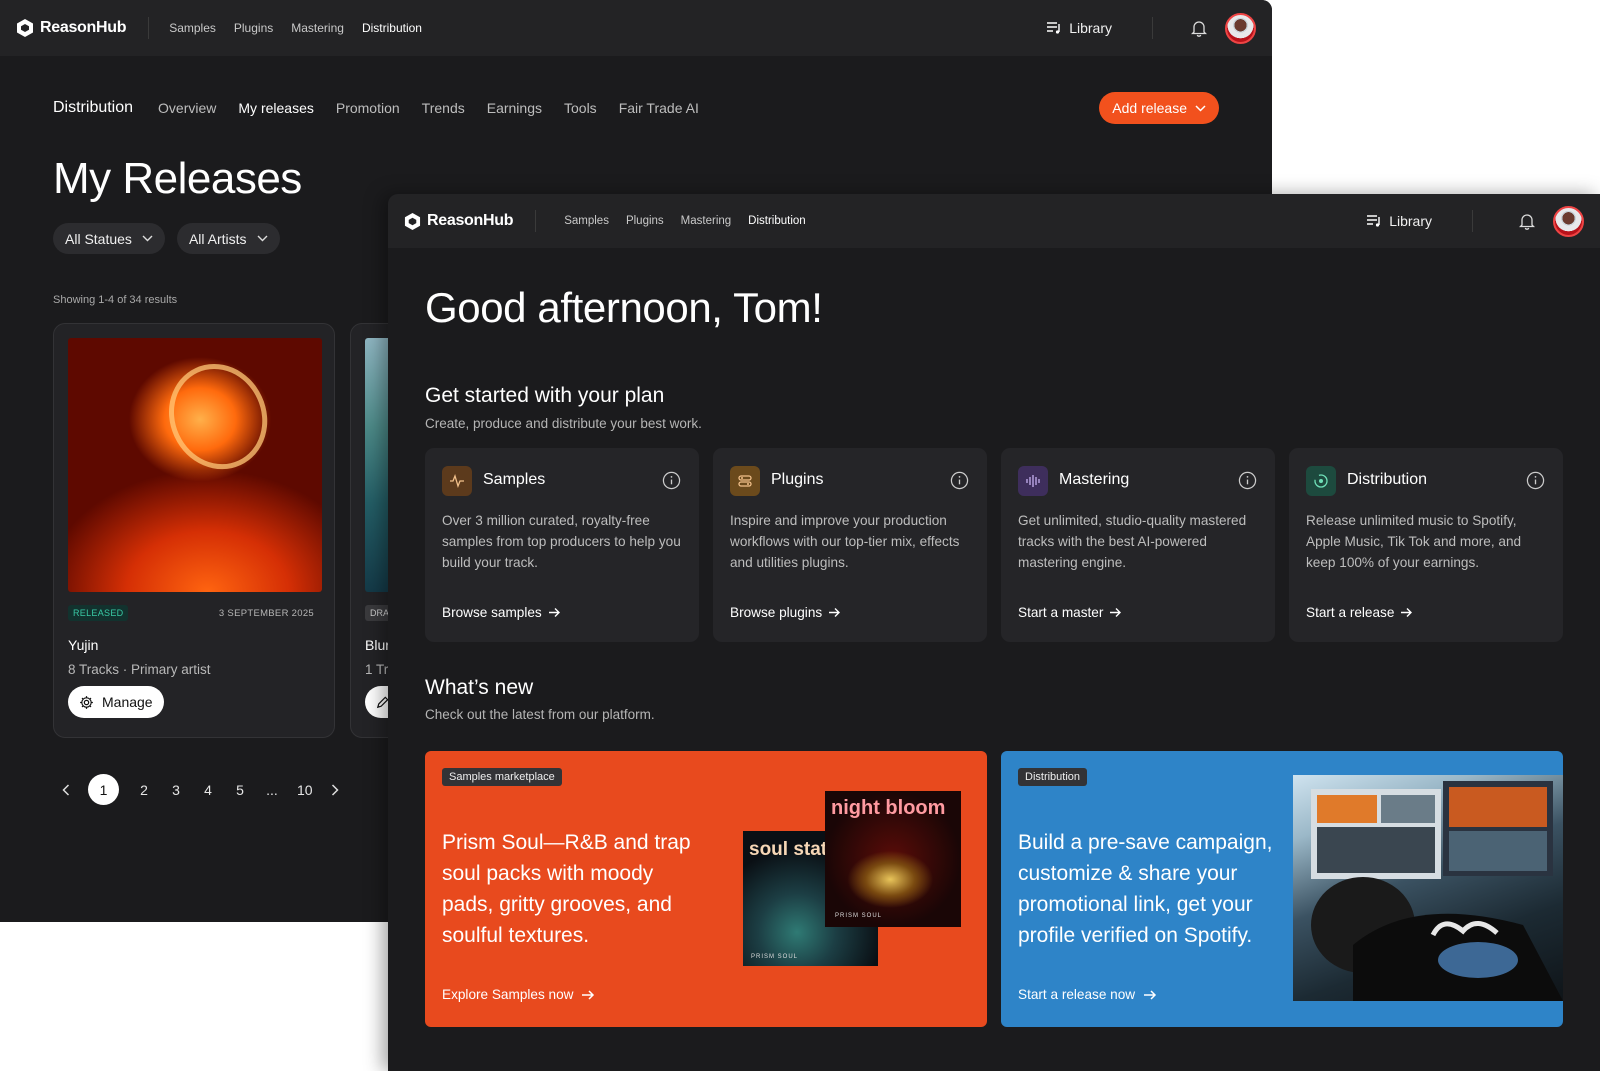 The width and height of the screenshot is (1600, 1071). What do you see at coordinates (1061, 612) in the screenshot?
I see `link-label: Start a master` at bounding box center [1061, 612].